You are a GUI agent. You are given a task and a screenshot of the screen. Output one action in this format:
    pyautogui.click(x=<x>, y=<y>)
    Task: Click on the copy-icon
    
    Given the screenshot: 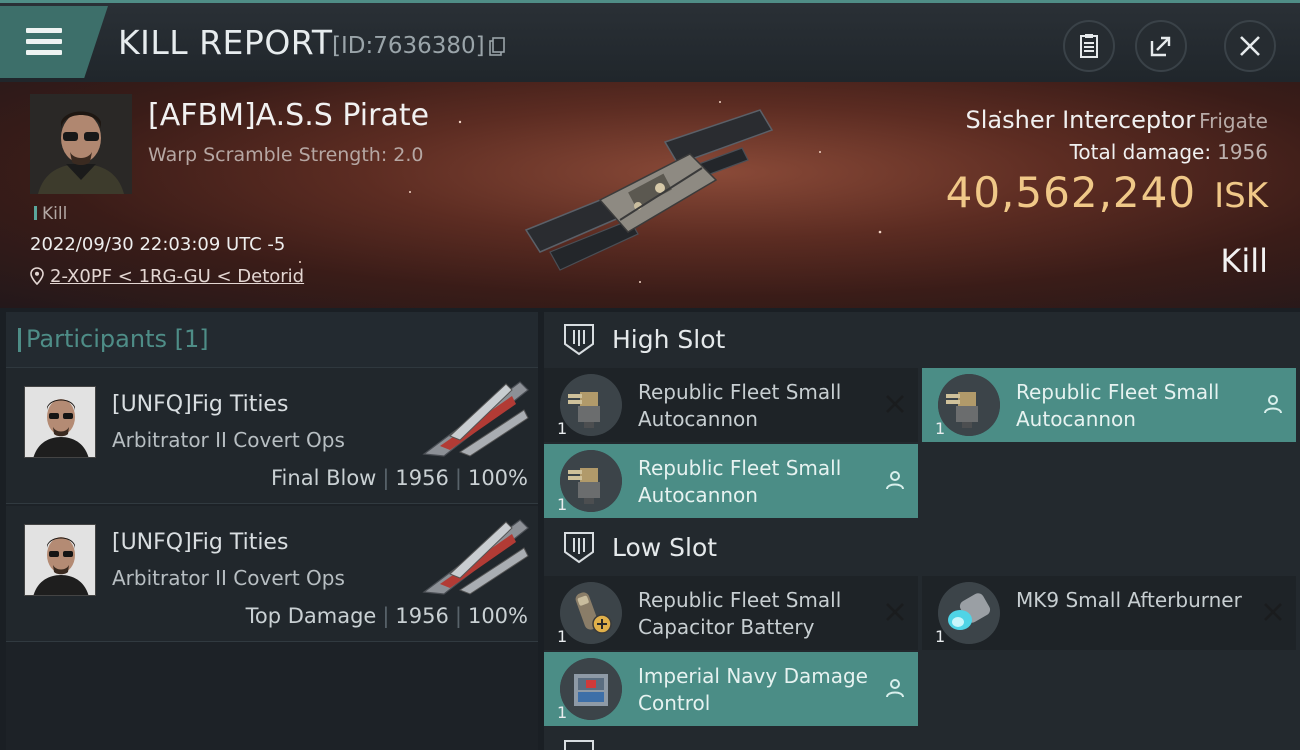 What is the action you would take?
    pyautogui.click(x=497, y=47)
    